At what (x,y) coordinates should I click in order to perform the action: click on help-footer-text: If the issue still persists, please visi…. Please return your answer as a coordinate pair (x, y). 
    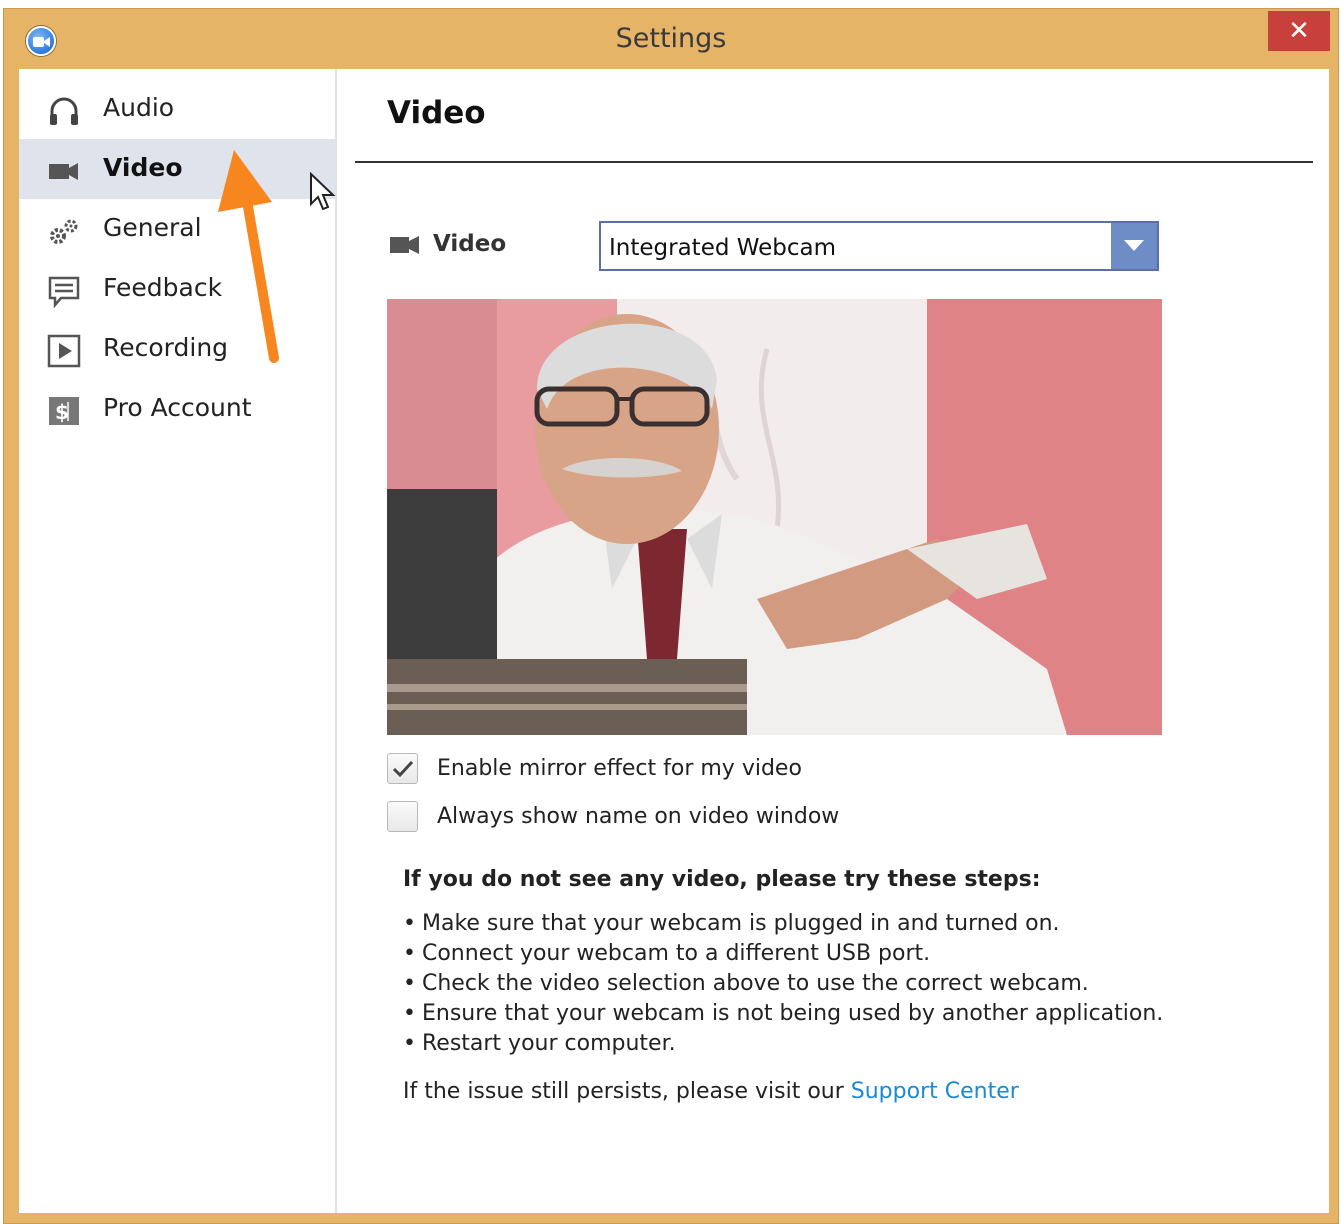
    Looking at the image, I should click on (627, 1091).